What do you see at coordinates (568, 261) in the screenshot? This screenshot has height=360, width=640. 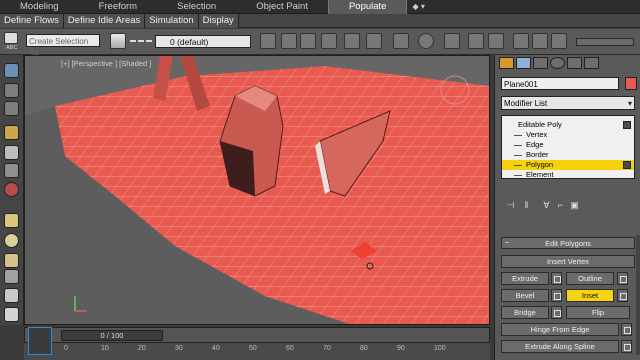 I see `insert-vertex-button: Insert Vertex` at bounding box center [568, 261].